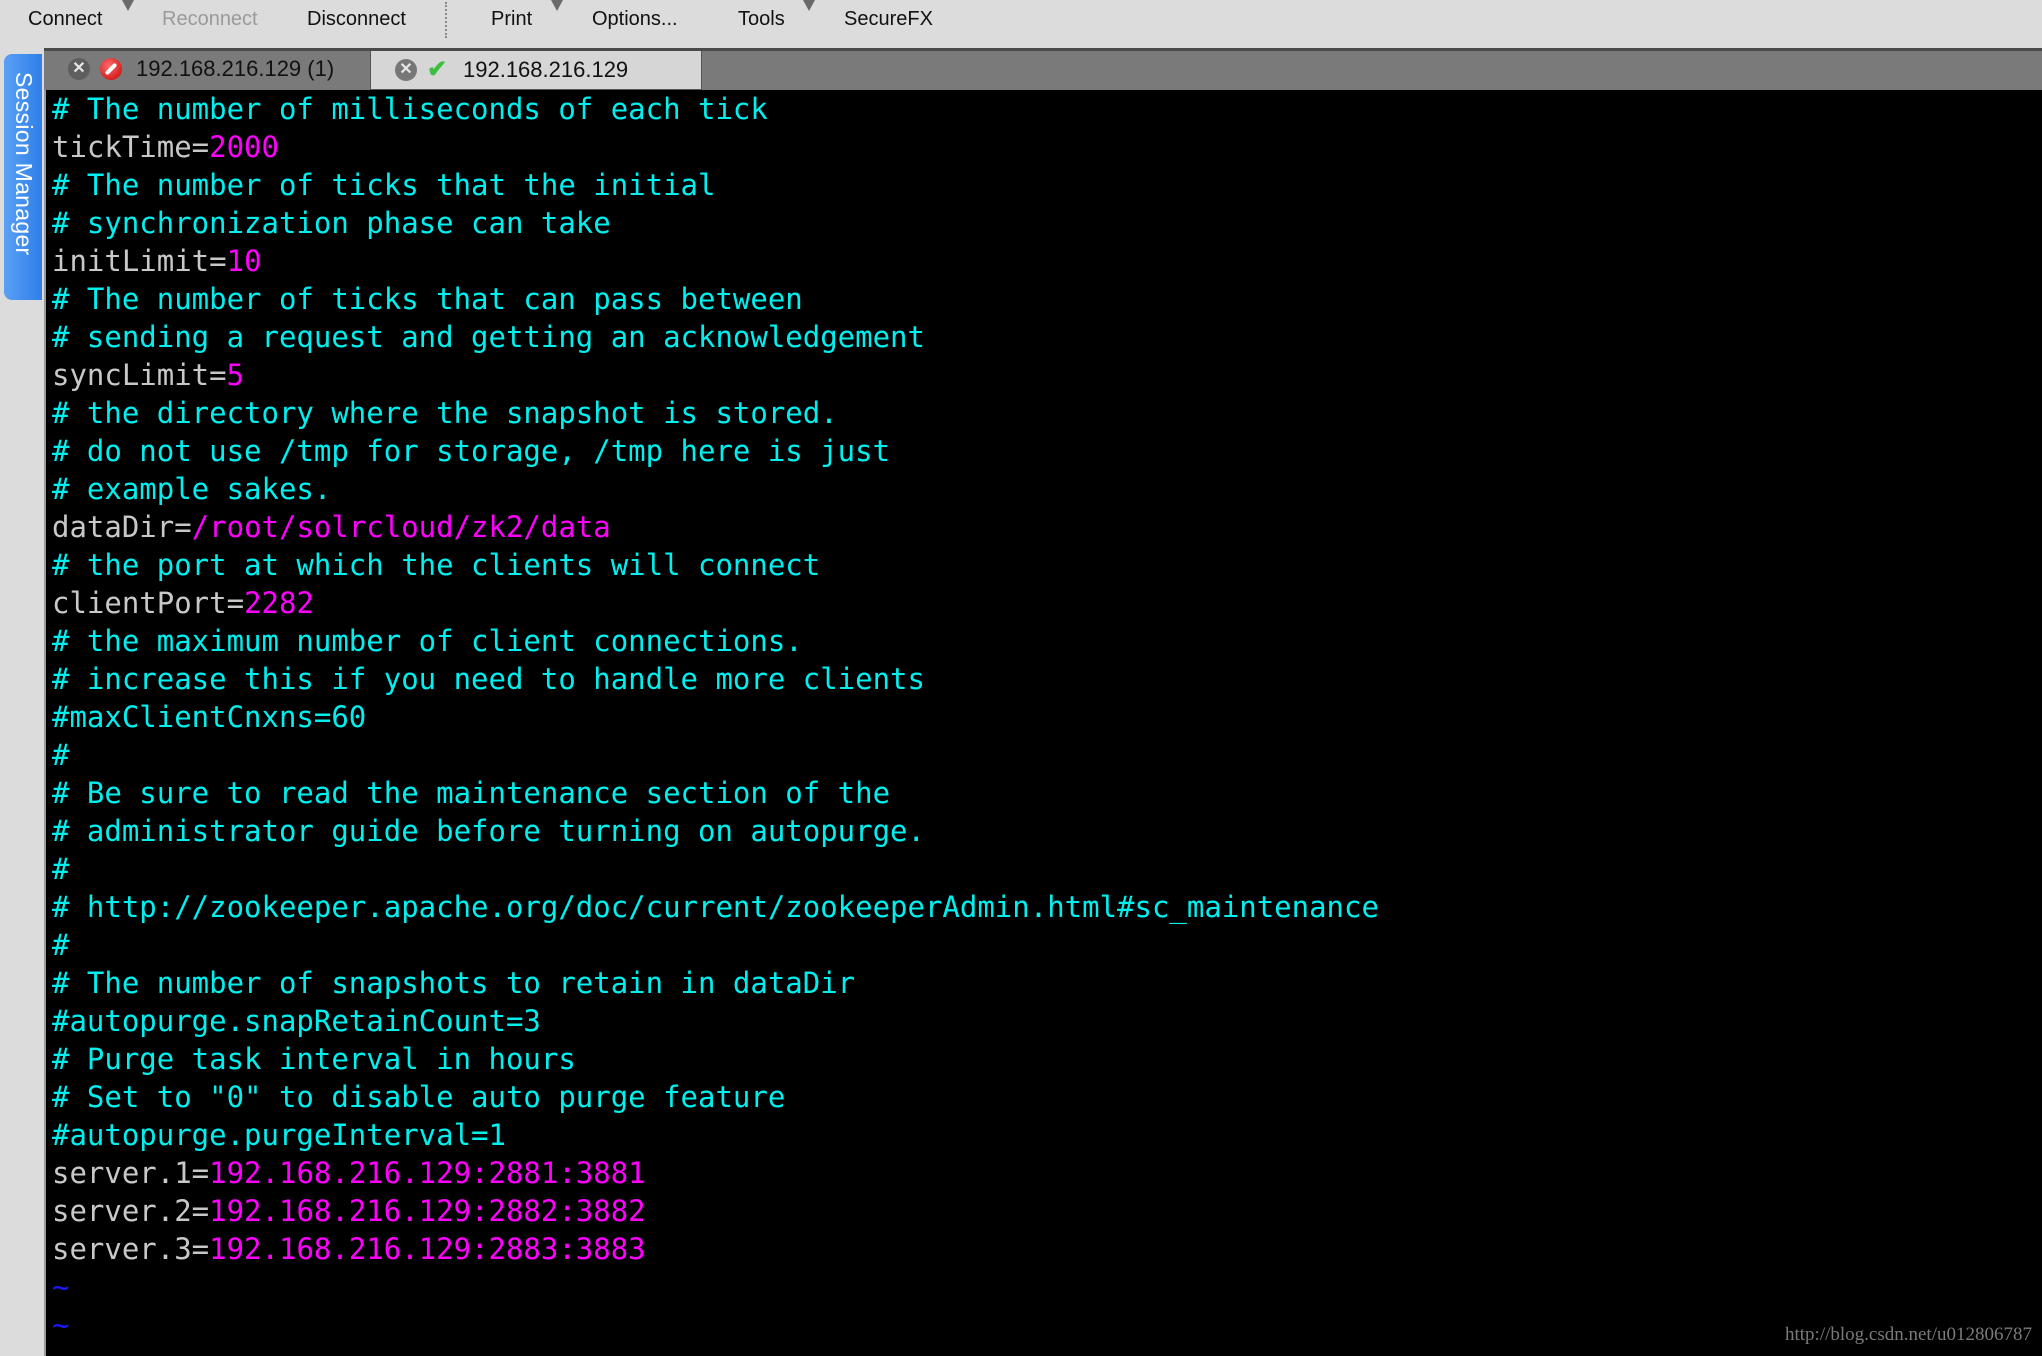  I want to click on tab-session-1: ✕ 192.168.216.129 (1), so click(207, 69).